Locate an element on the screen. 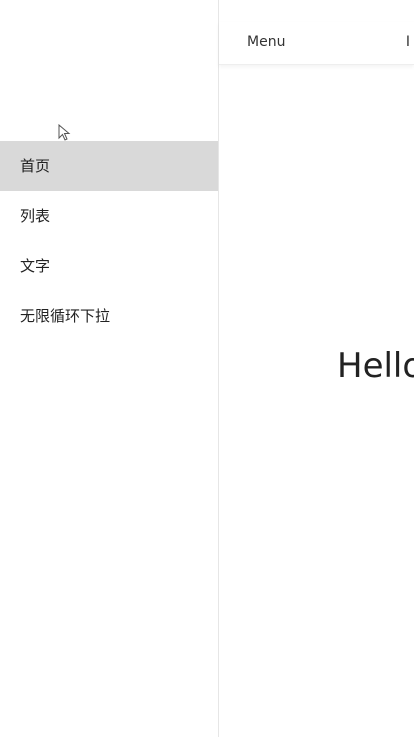  nav-right-glyph: I is located at coordinates (407, 42).